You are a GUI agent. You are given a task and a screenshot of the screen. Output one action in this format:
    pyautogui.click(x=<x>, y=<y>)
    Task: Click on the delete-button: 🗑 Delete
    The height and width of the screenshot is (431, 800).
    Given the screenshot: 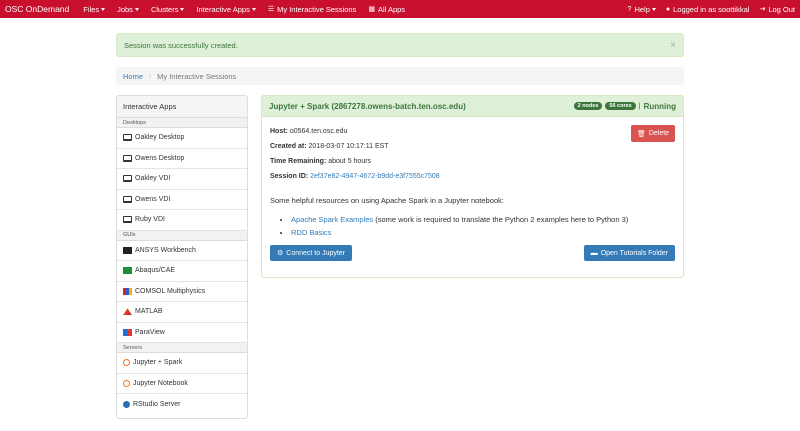 What is the action you would take?
    pyautogui.click(x=653, y=133)
    